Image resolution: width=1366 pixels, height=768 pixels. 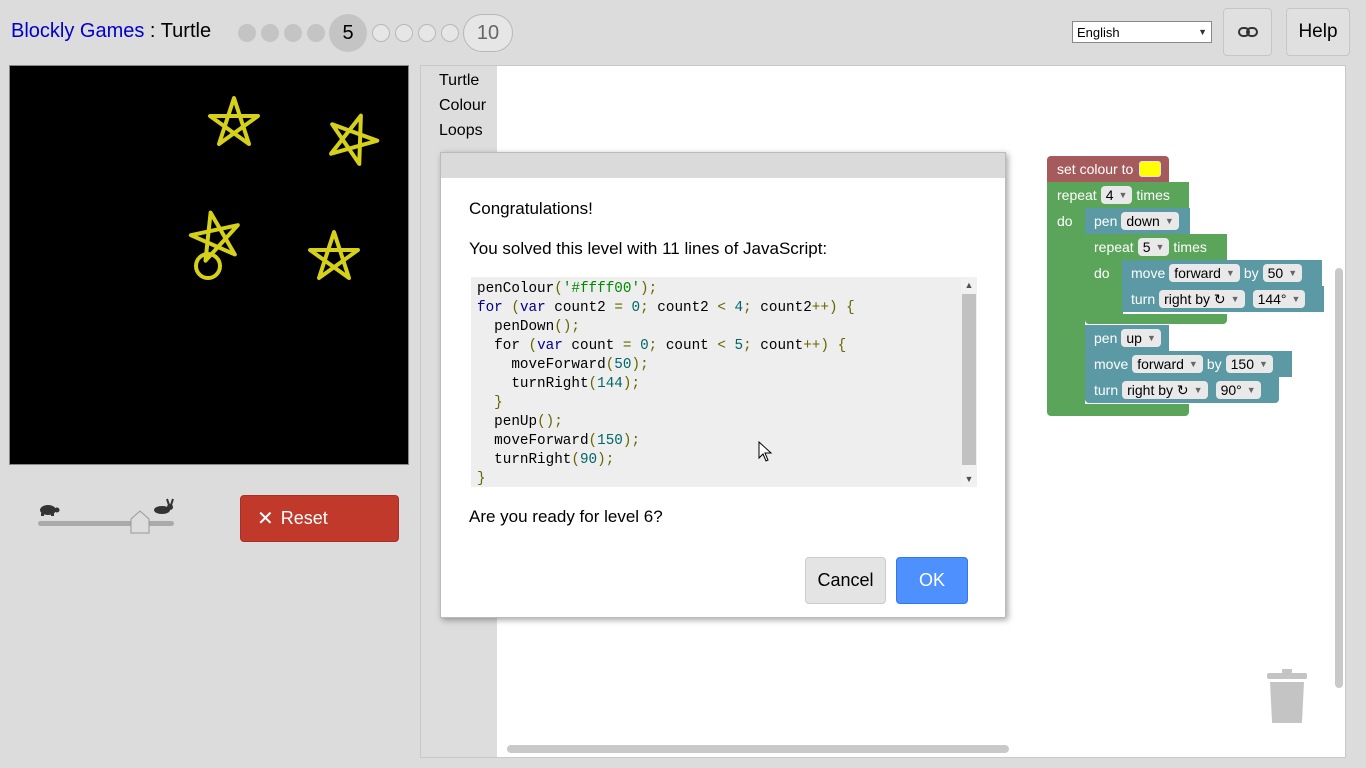 I want to click on level-1-link, so click(x=246, y=33).